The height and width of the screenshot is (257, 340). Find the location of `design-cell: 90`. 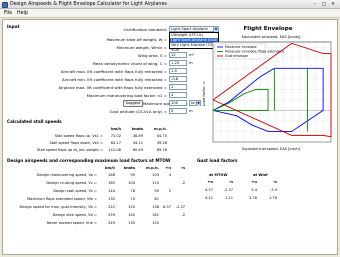

design-cell: 90 is located at coordinates (132, 175).